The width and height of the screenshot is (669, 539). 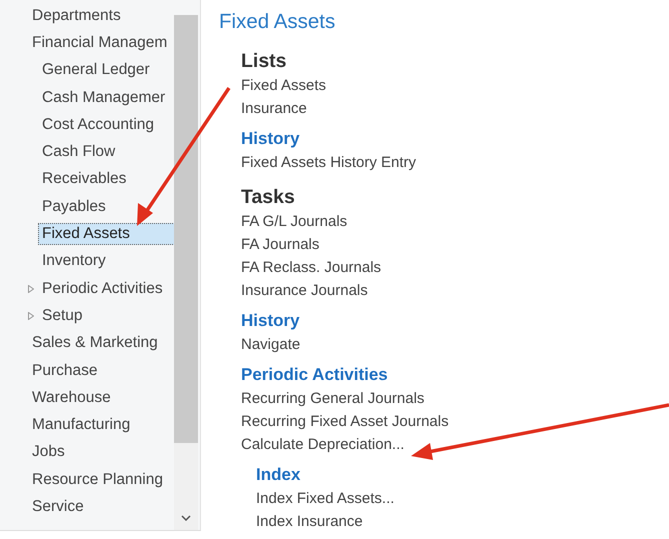 I want to click on action-link: Insurance, so click(x=274, y=108).